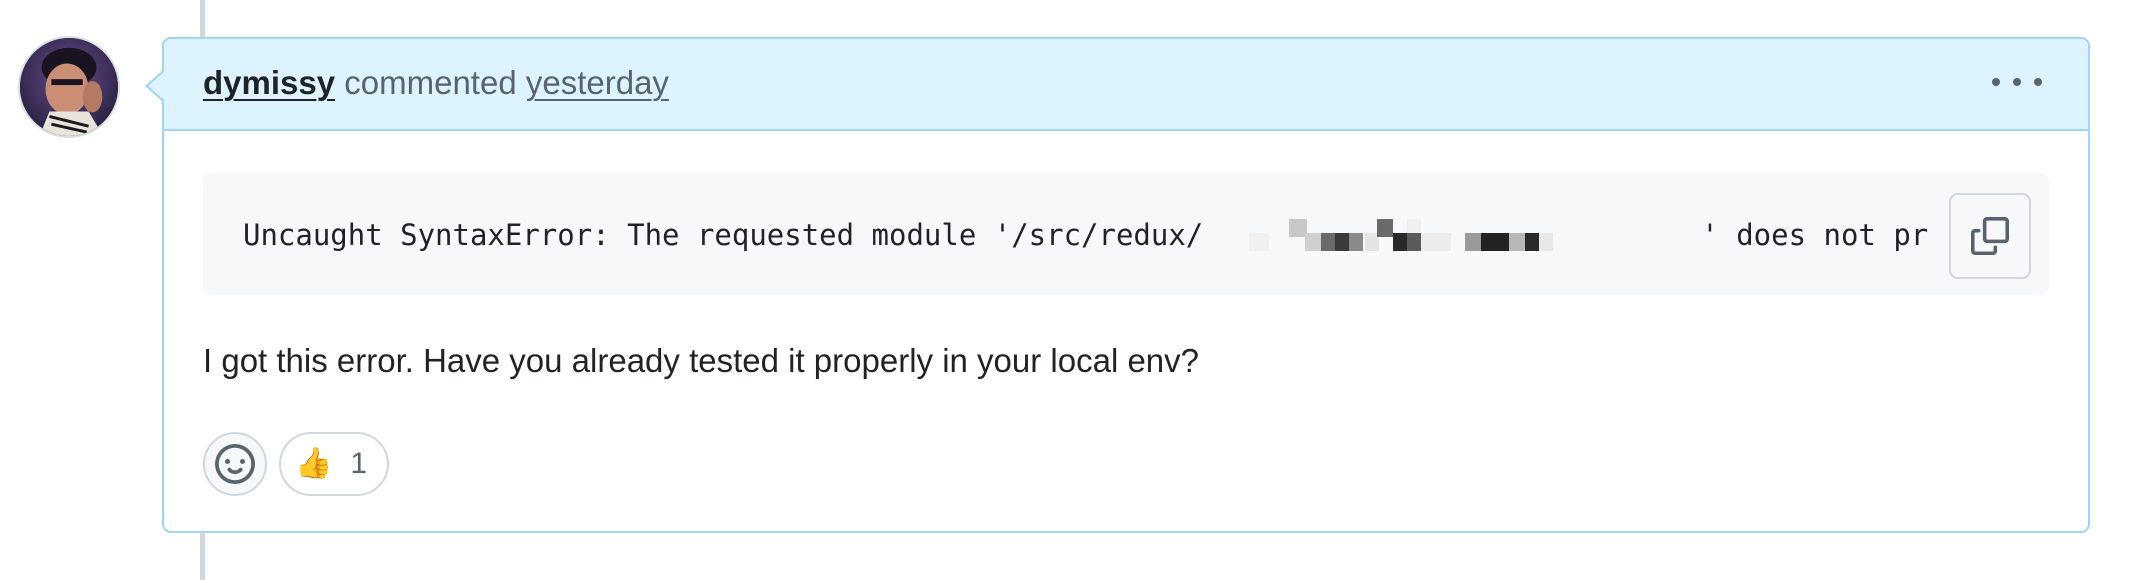 Image resolution: width=2134 pixels, height=580 pixels. I want to click on kebab-horizontal-icon, so click(2017, 82).